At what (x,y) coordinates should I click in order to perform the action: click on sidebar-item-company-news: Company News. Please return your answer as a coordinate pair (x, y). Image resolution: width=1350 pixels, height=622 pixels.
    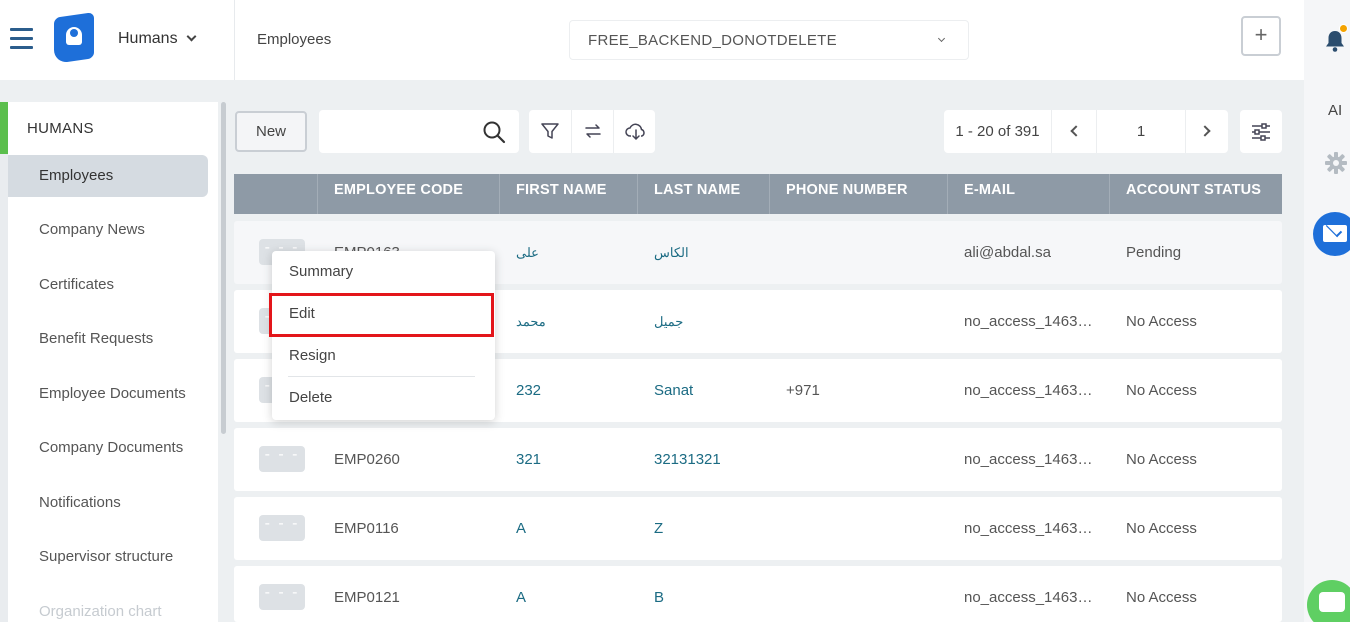
    Looking at the image, I should click on (108, 230).